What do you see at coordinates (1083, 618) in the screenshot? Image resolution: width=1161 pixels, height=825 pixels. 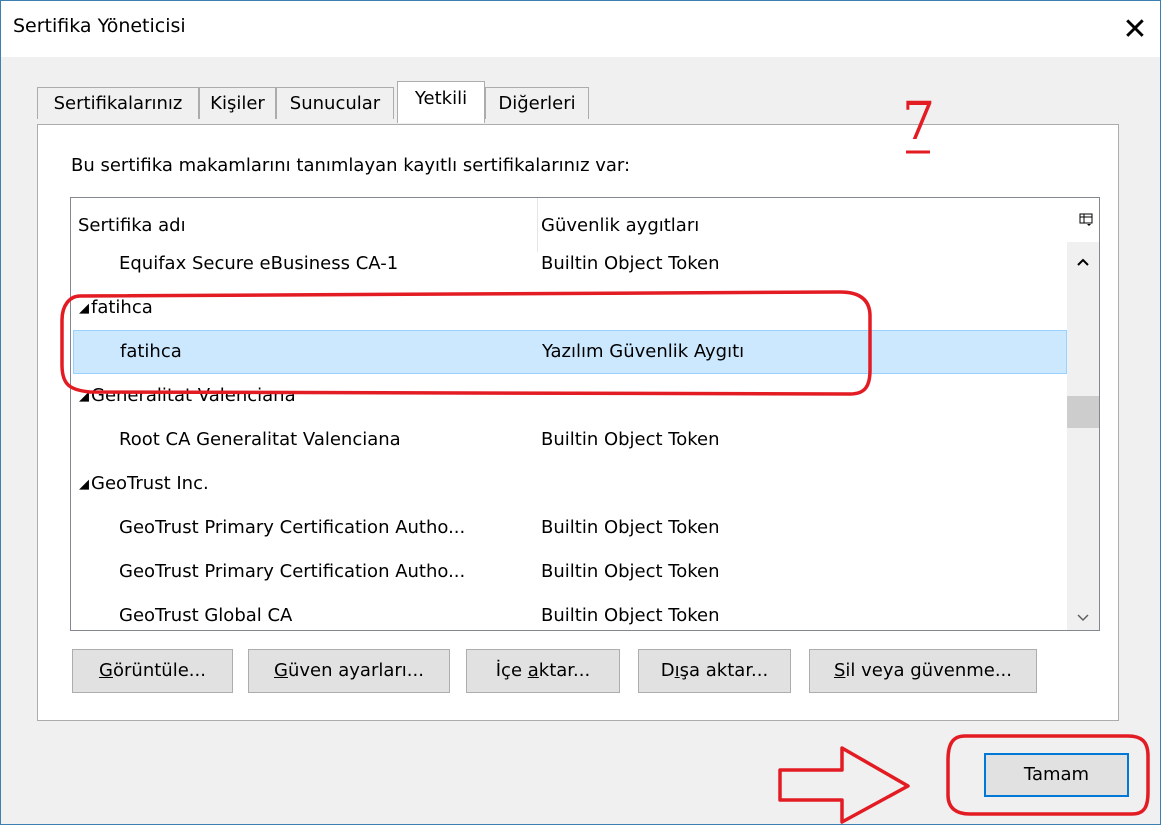 I see `scroll-down-icon` at bounding box center [1083, 618].